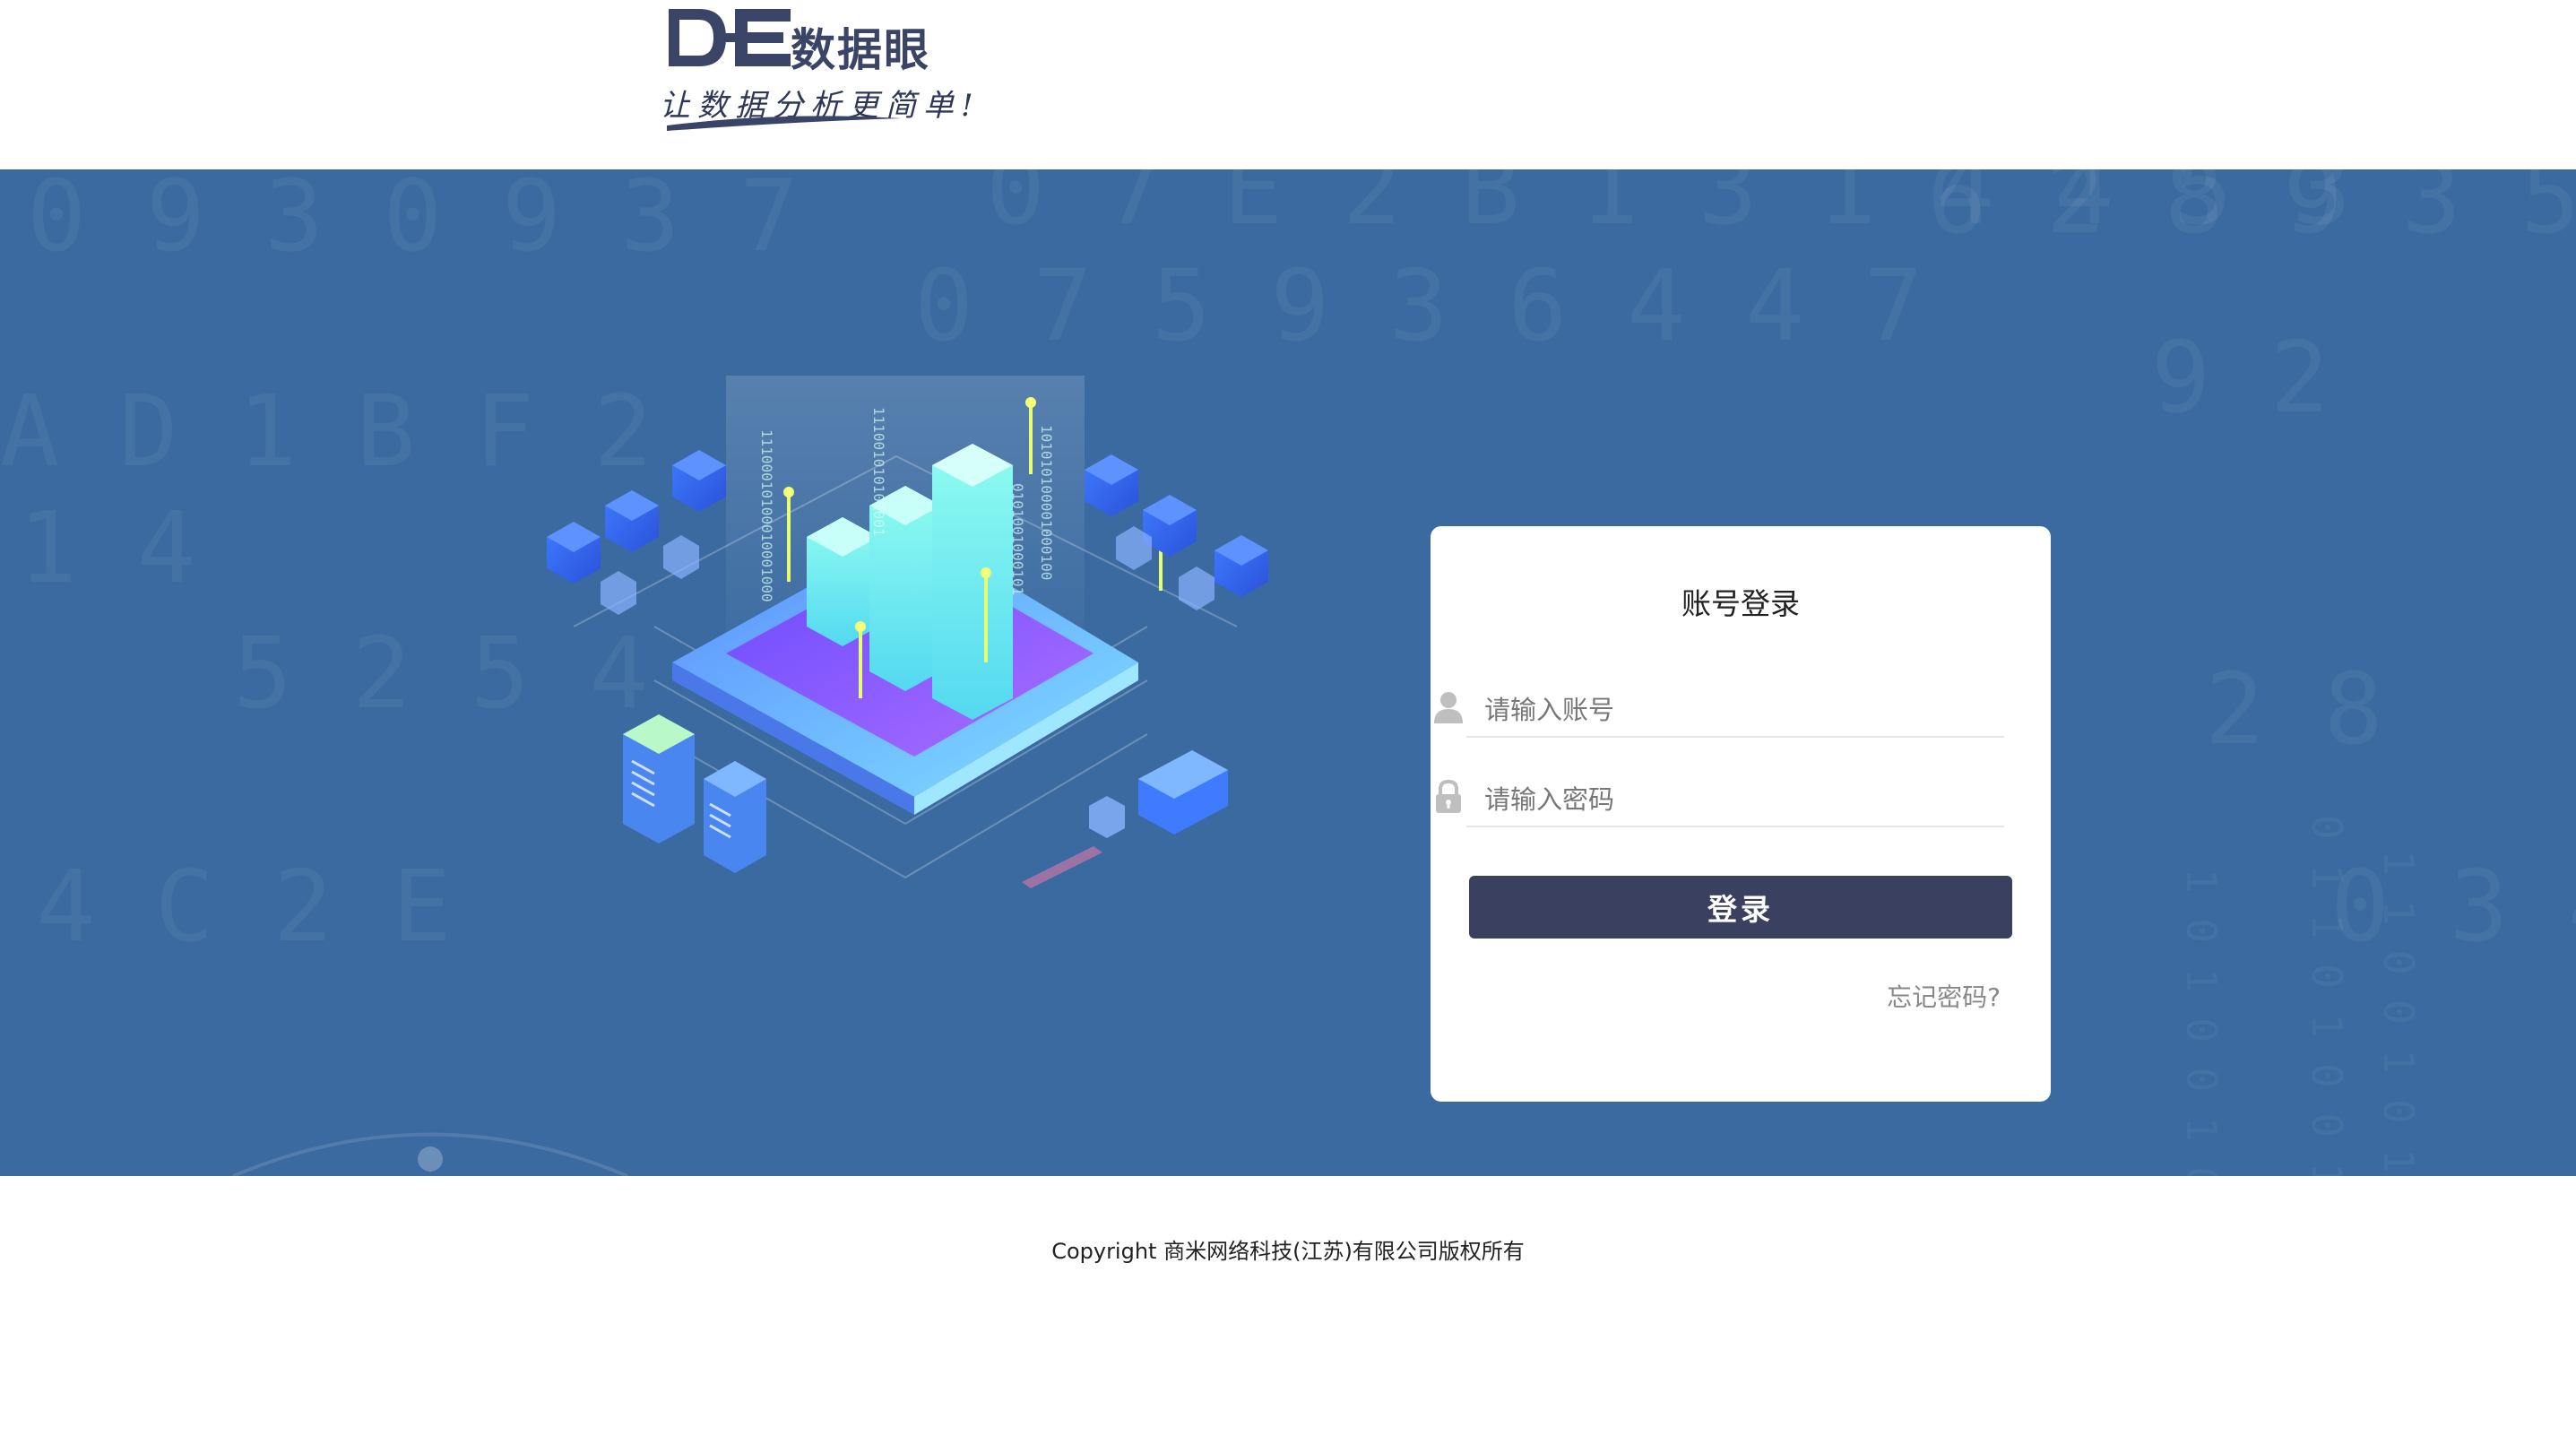  What do you see at coordinates (2294, 709) in the screenshot?
I see `svg-text: 2 8` at bounding box center [2294, 709].